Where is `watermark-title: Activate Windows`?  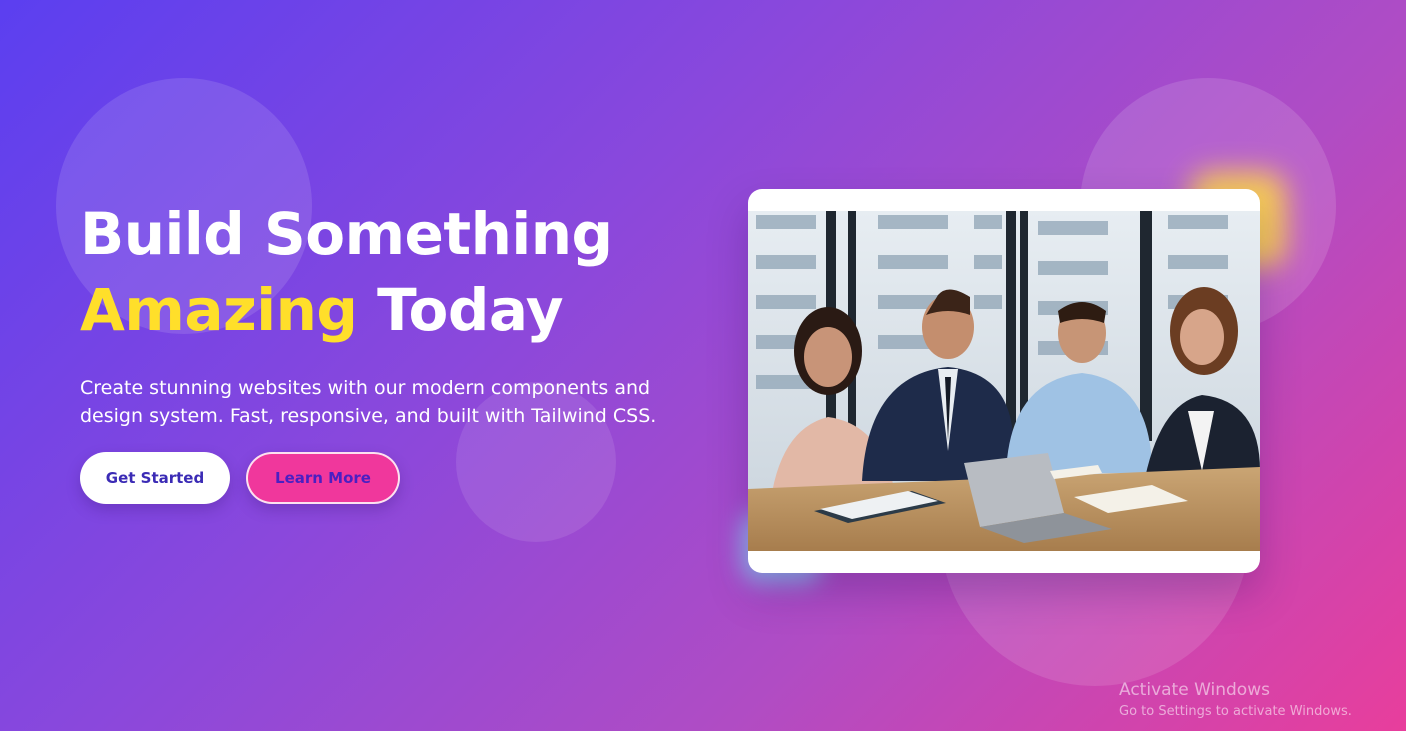
watermark-title: Activate Windows is located at coordinates (1194, 690).